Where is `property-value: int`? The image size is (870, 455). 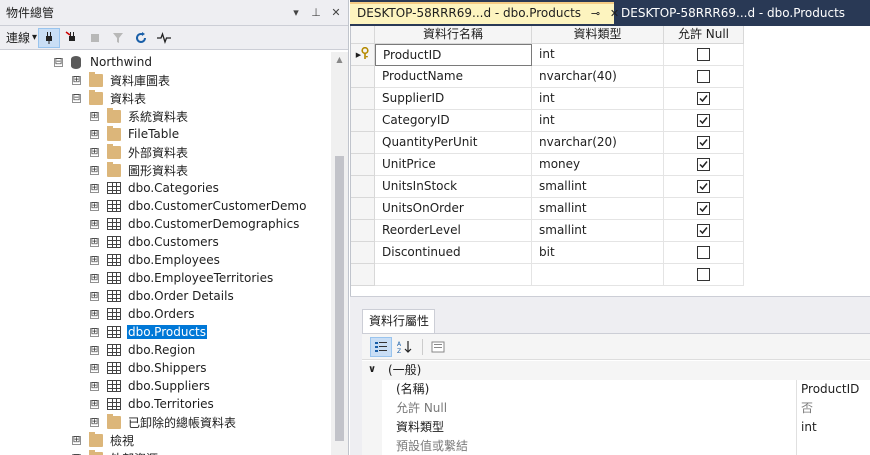 property-value: int is located at coordinates (833, 427).